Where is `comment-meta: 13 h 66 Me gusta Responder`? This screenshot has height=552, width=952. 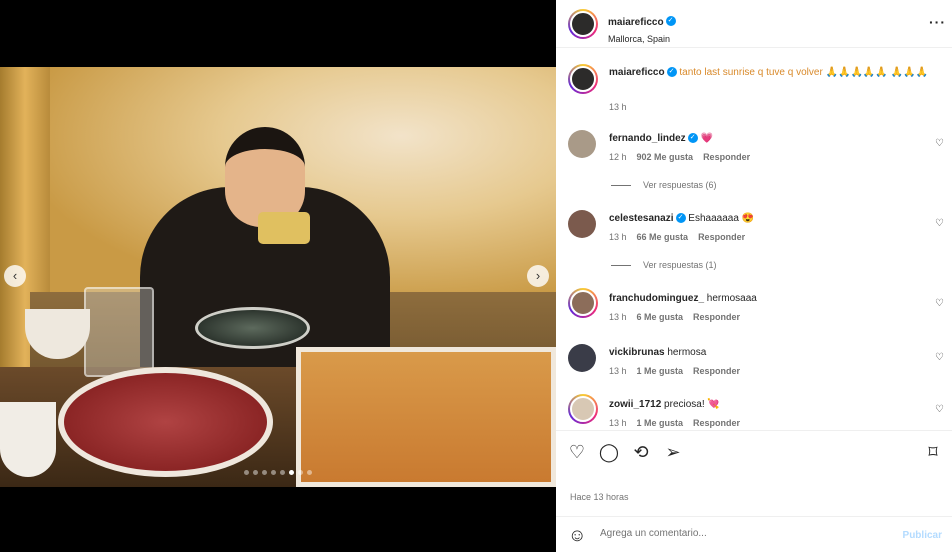
comment-meta: 13 h 66 Me gusta Responder is located at coordinates (677, 237).